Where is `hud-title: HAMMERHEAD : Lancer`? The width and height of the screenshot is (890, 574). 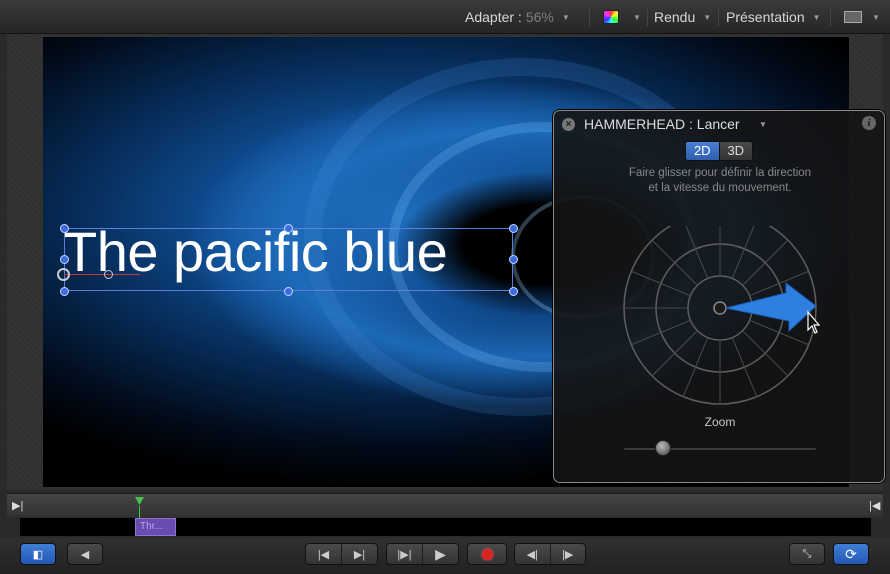 hud-title: HAMMERHEAD : Lancer is located at coordinates (662, 124).